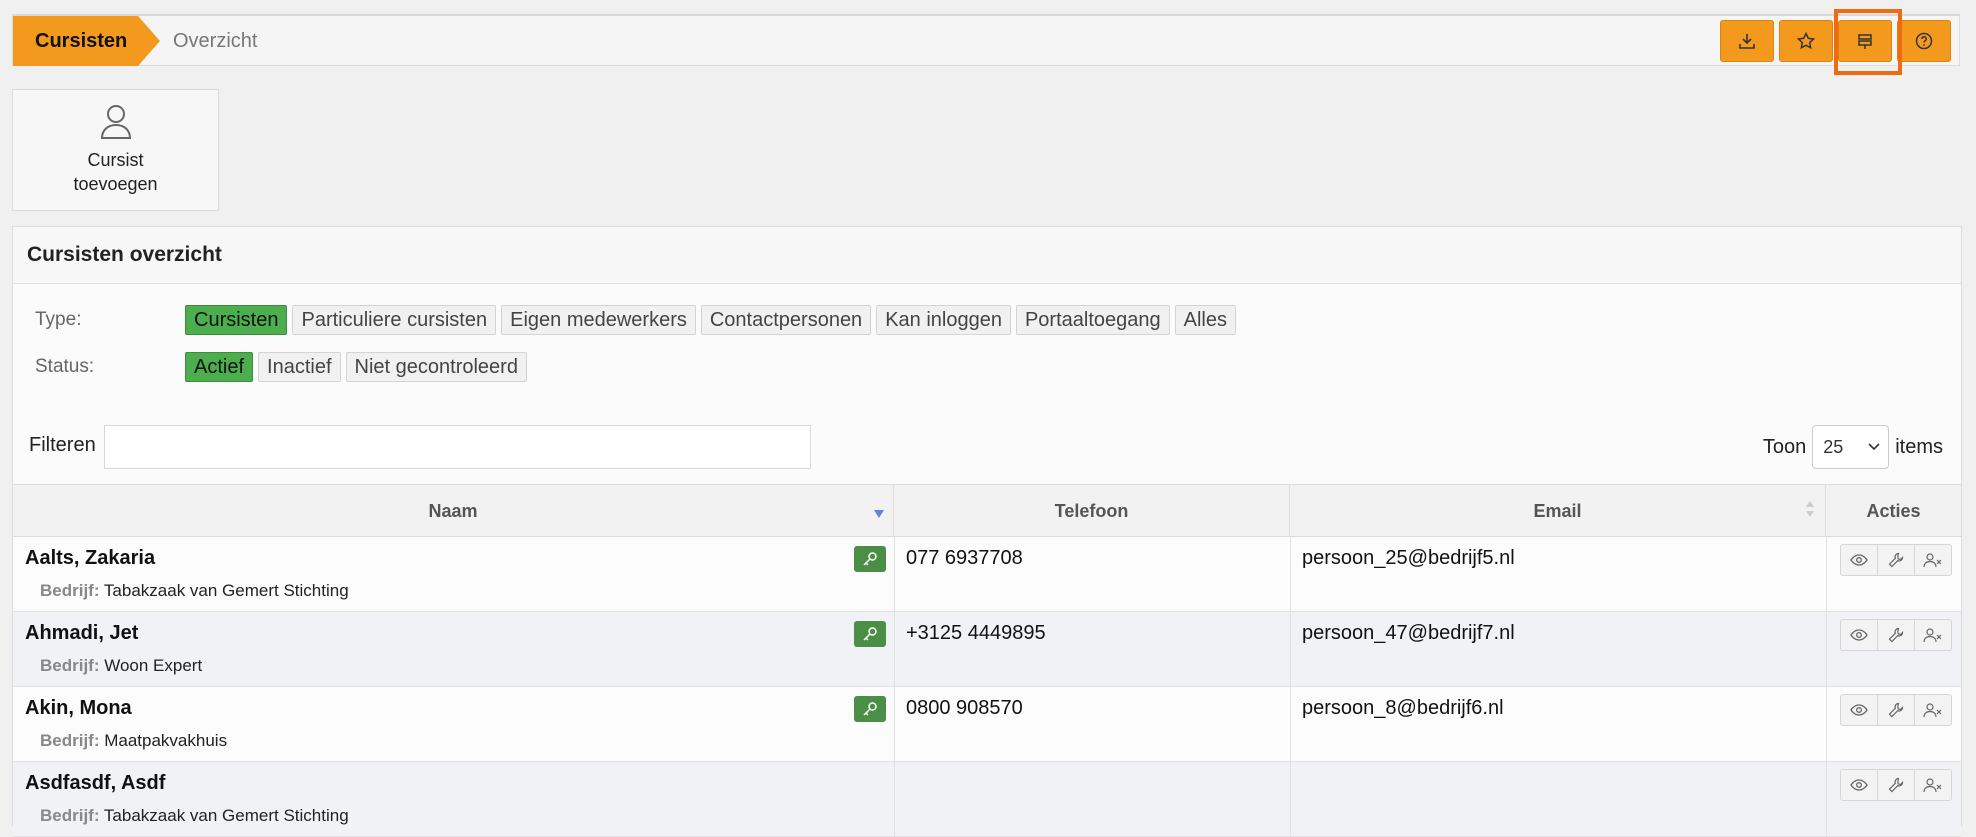 This screenshot has width=1976, height=837. Describe the element at coordinates (121, 666) in the screenshot. I see `row-company: Bedrijf: Woon Expert` at that location.